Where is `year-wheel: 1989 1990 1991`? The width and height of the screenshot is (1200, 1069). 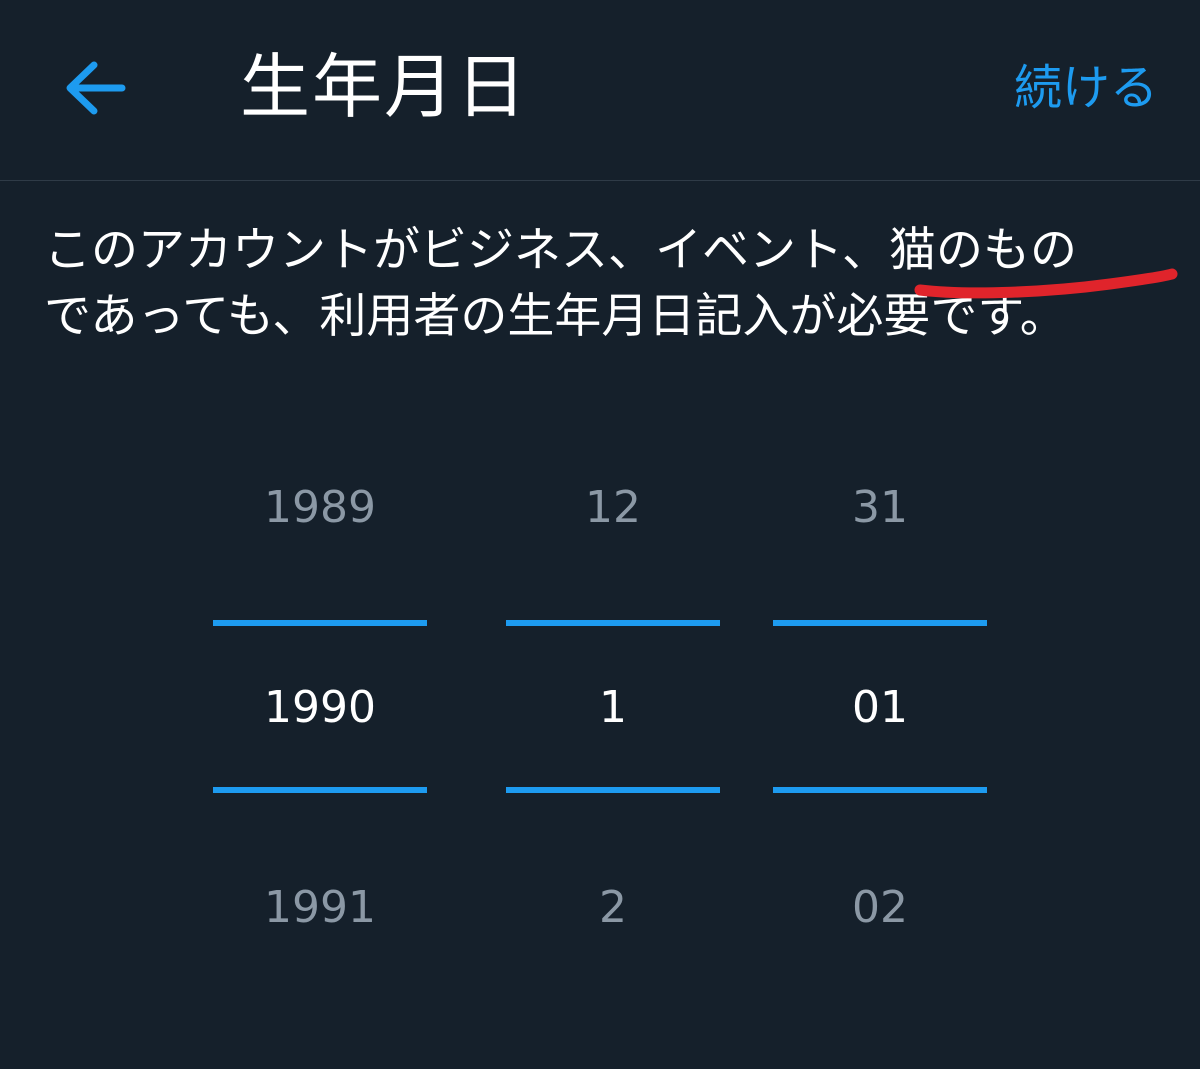 year-wheel: 1989 1990 1991 is located at coordinates (320, 720).